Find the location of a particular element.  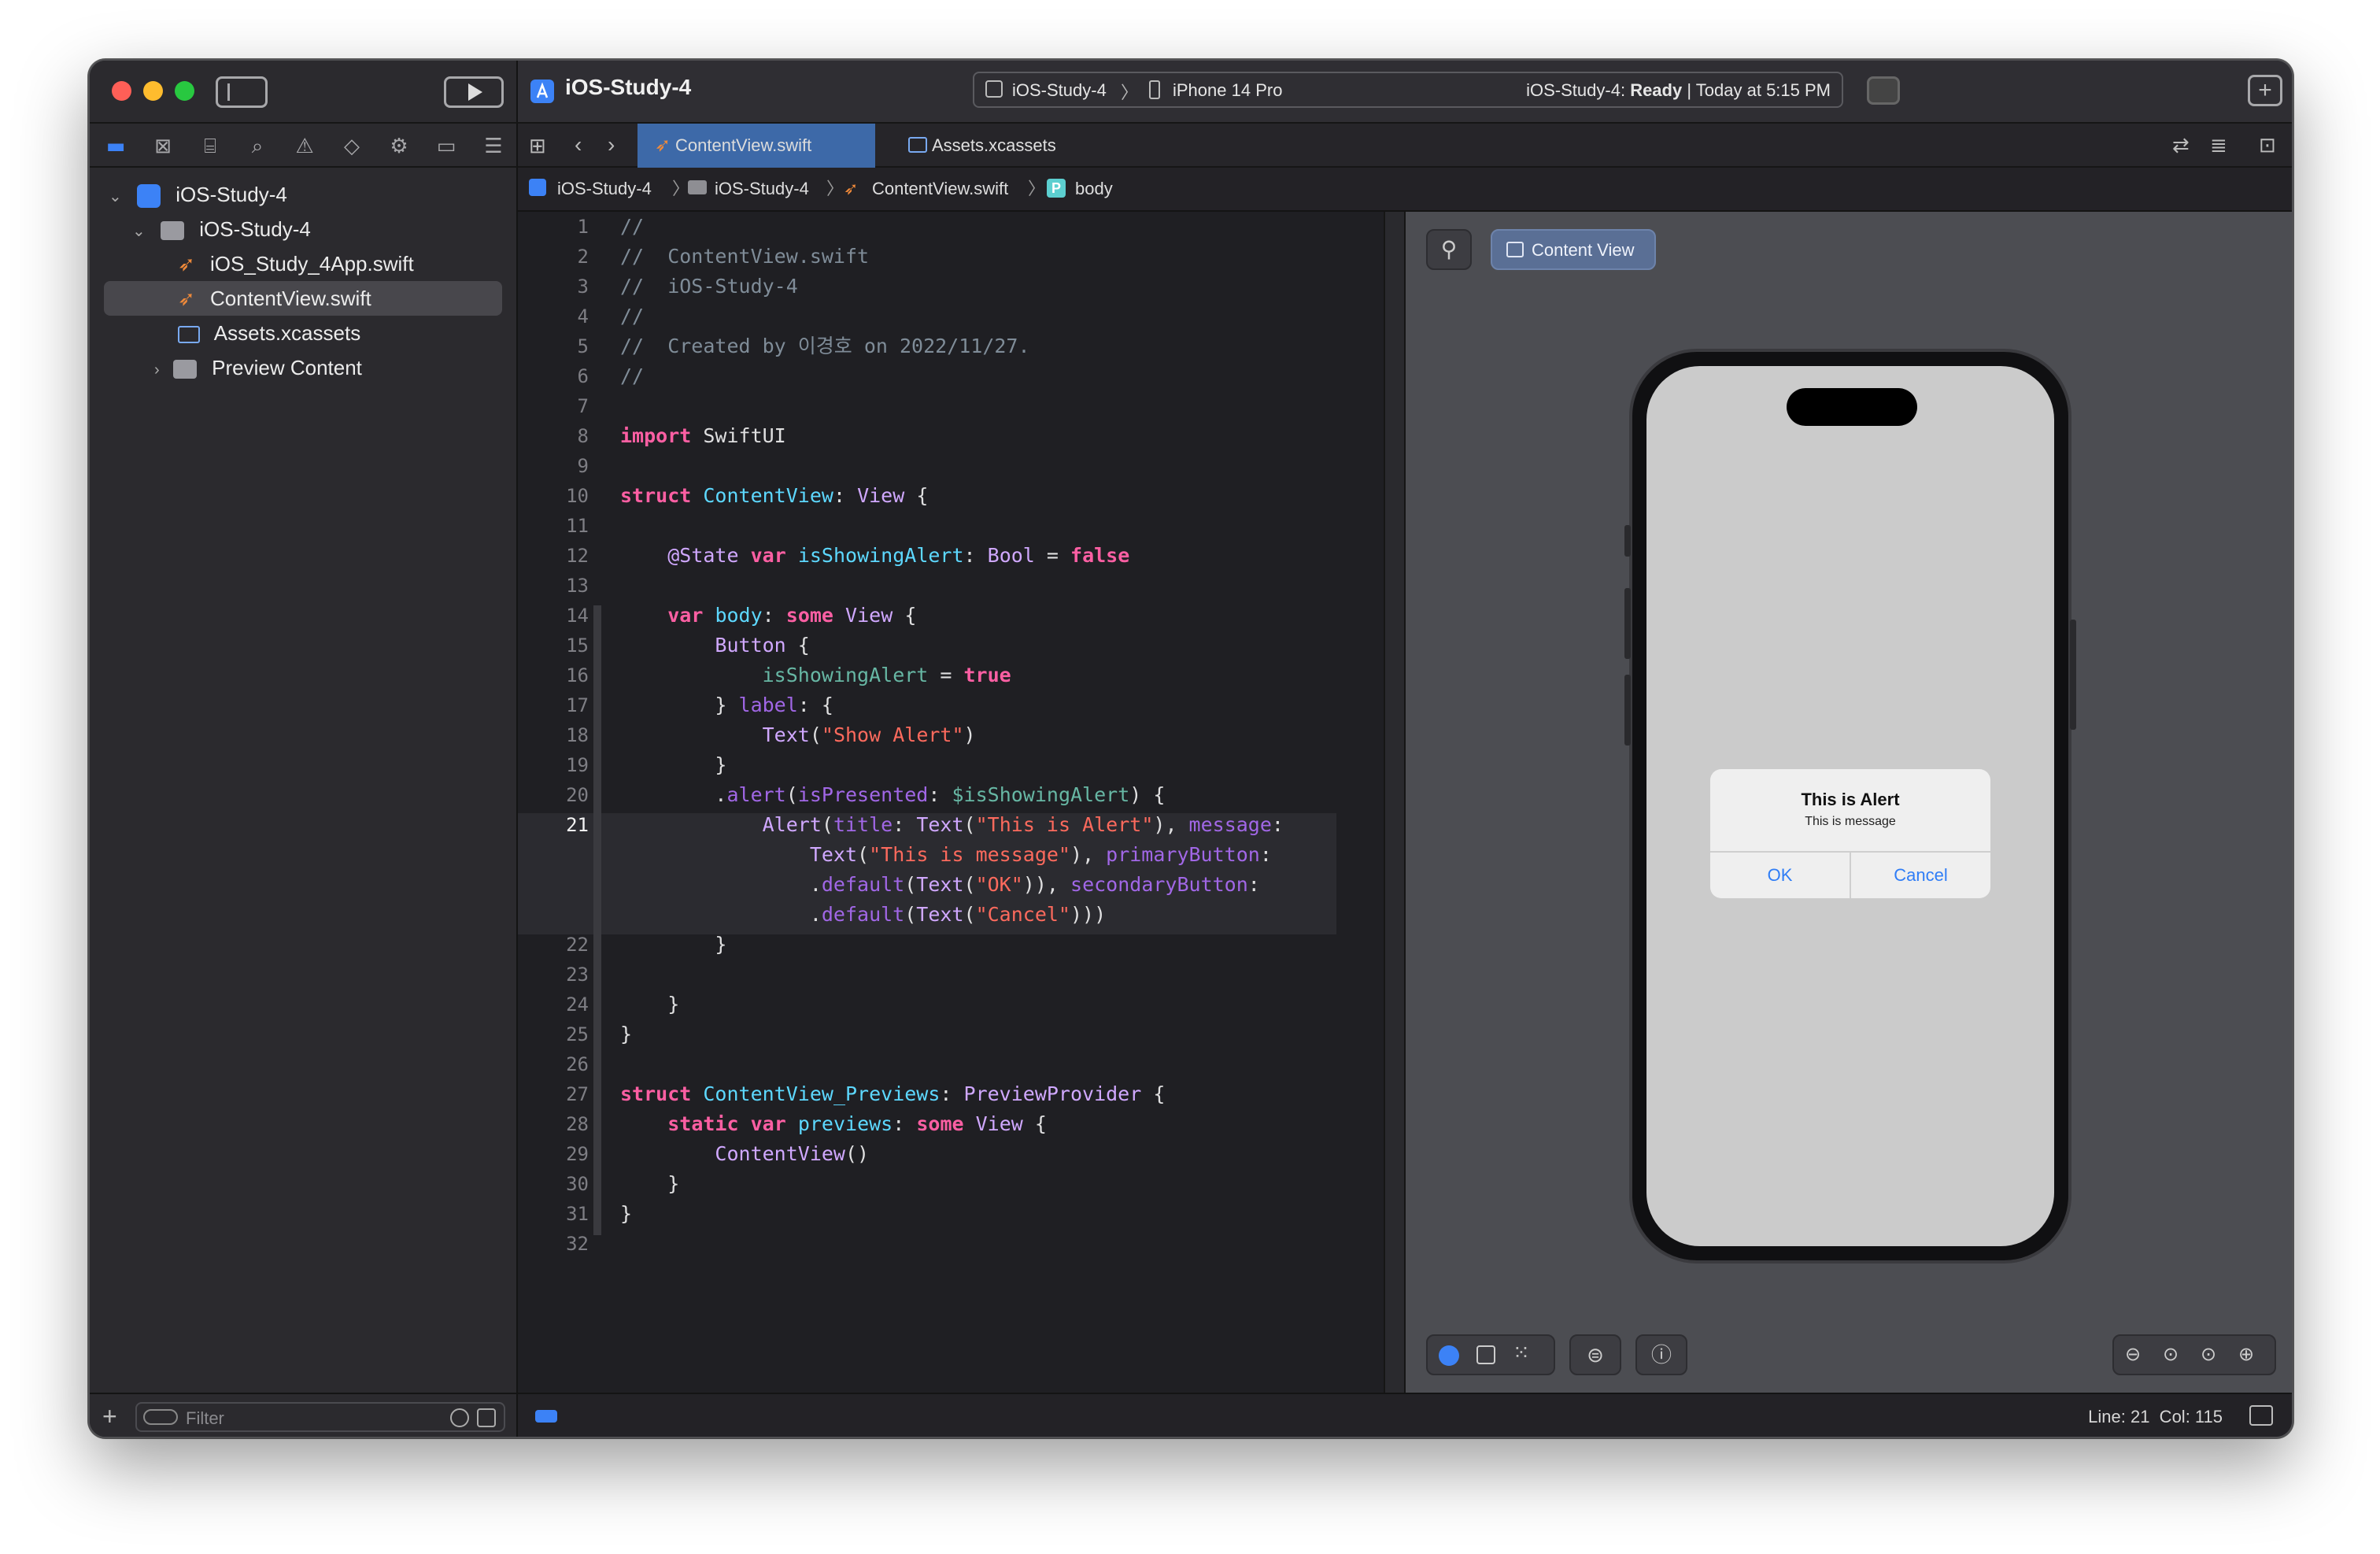

minimize-window-button is located at coordinates (153, 91).